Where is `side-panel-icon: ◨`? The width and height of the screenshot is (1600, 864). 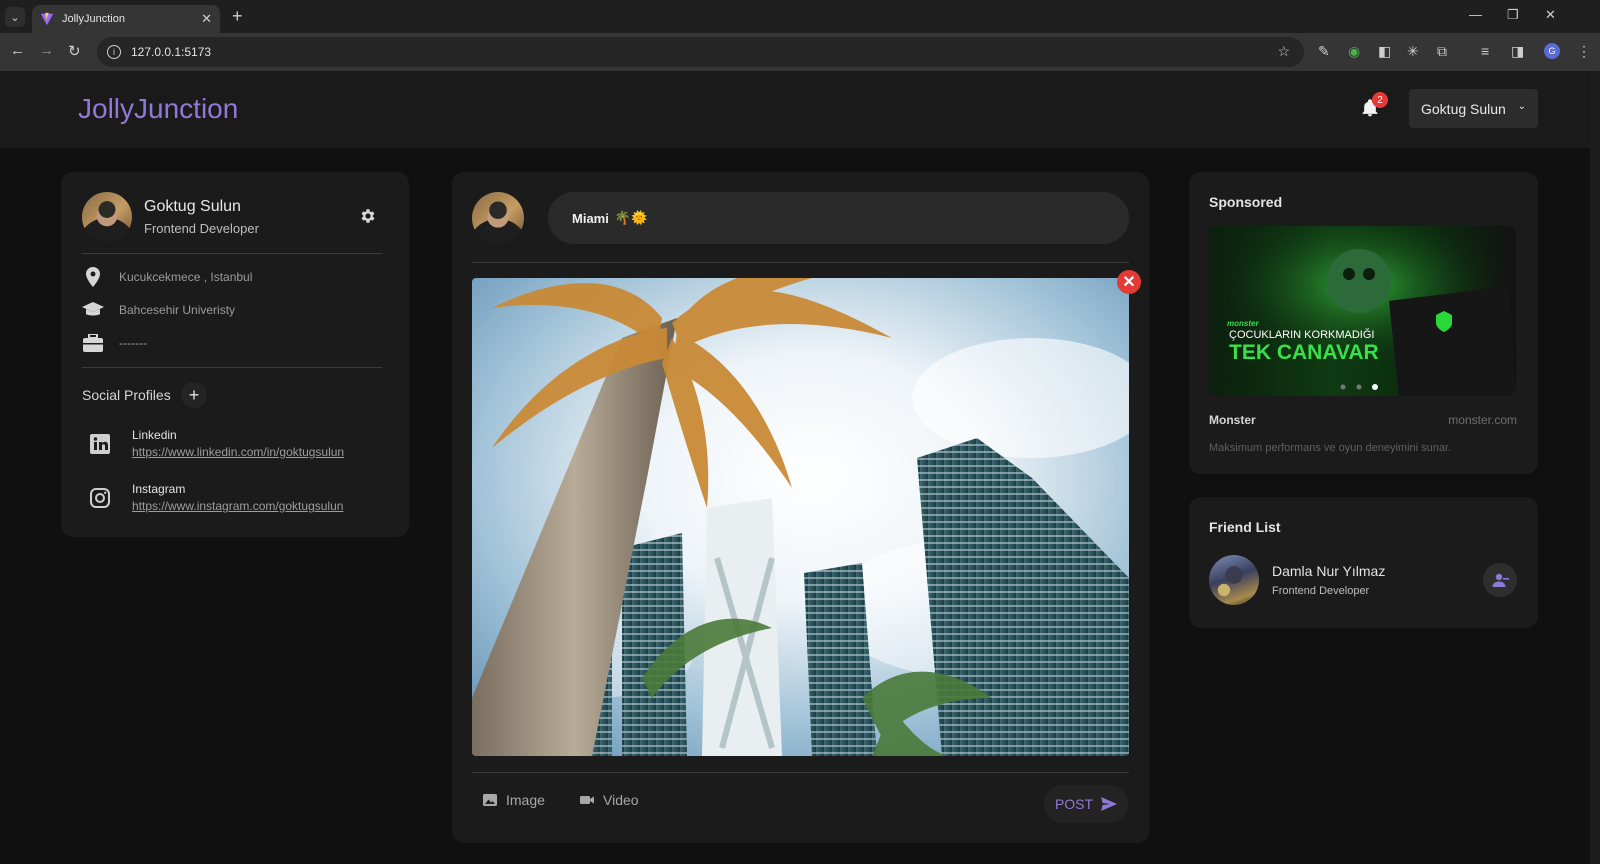 side-panel-icon: ◨ is located at coordinates (1517, 51).